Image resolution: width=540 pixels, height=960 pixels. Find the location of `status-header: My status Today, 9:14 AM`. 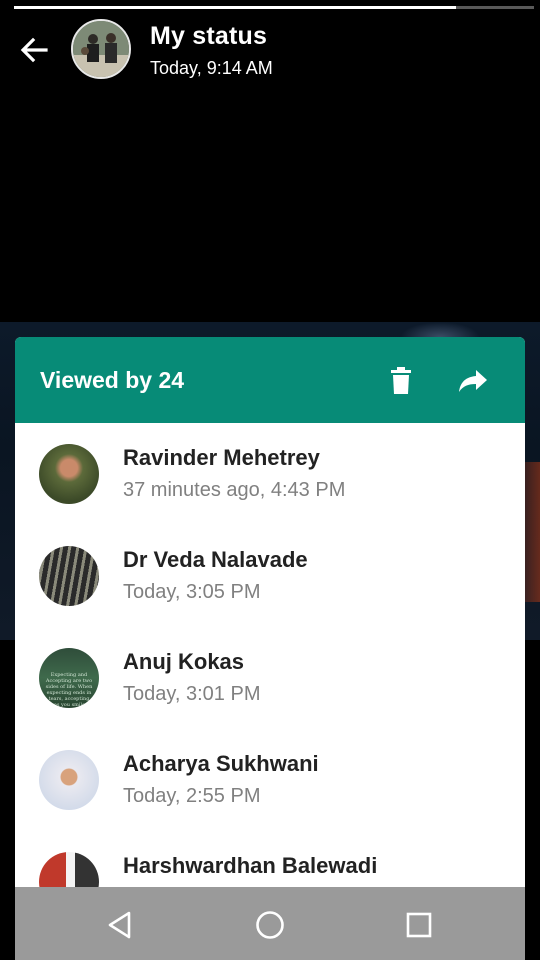

status-header: My status Today, 9:14 AM is located at coordinates (270, 50).